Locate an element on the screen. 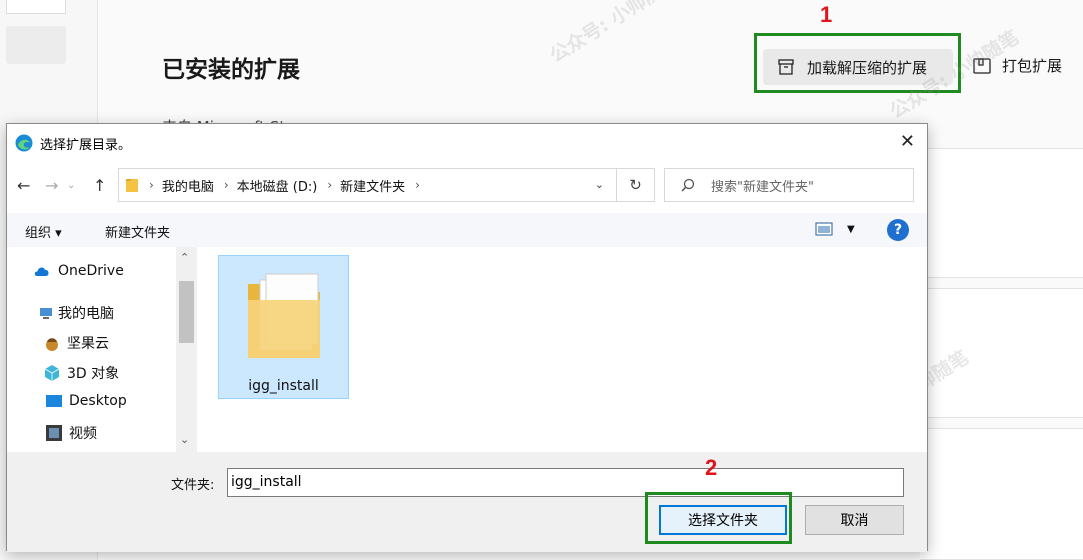 The width and height of the screenshot is (1083, 560). breadcrumb-folder: 新建文件夹 is located at coordinates (372, 185).